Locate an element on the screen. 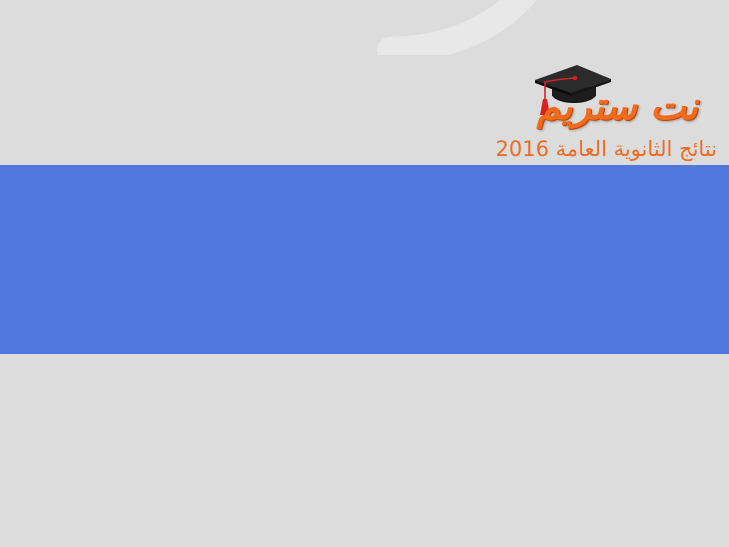 The height and width of the screenshot is (547, 729). site-logo: نت ستريم نتائج الثانوية العامة 2016 is located at coordinates (587, 109).